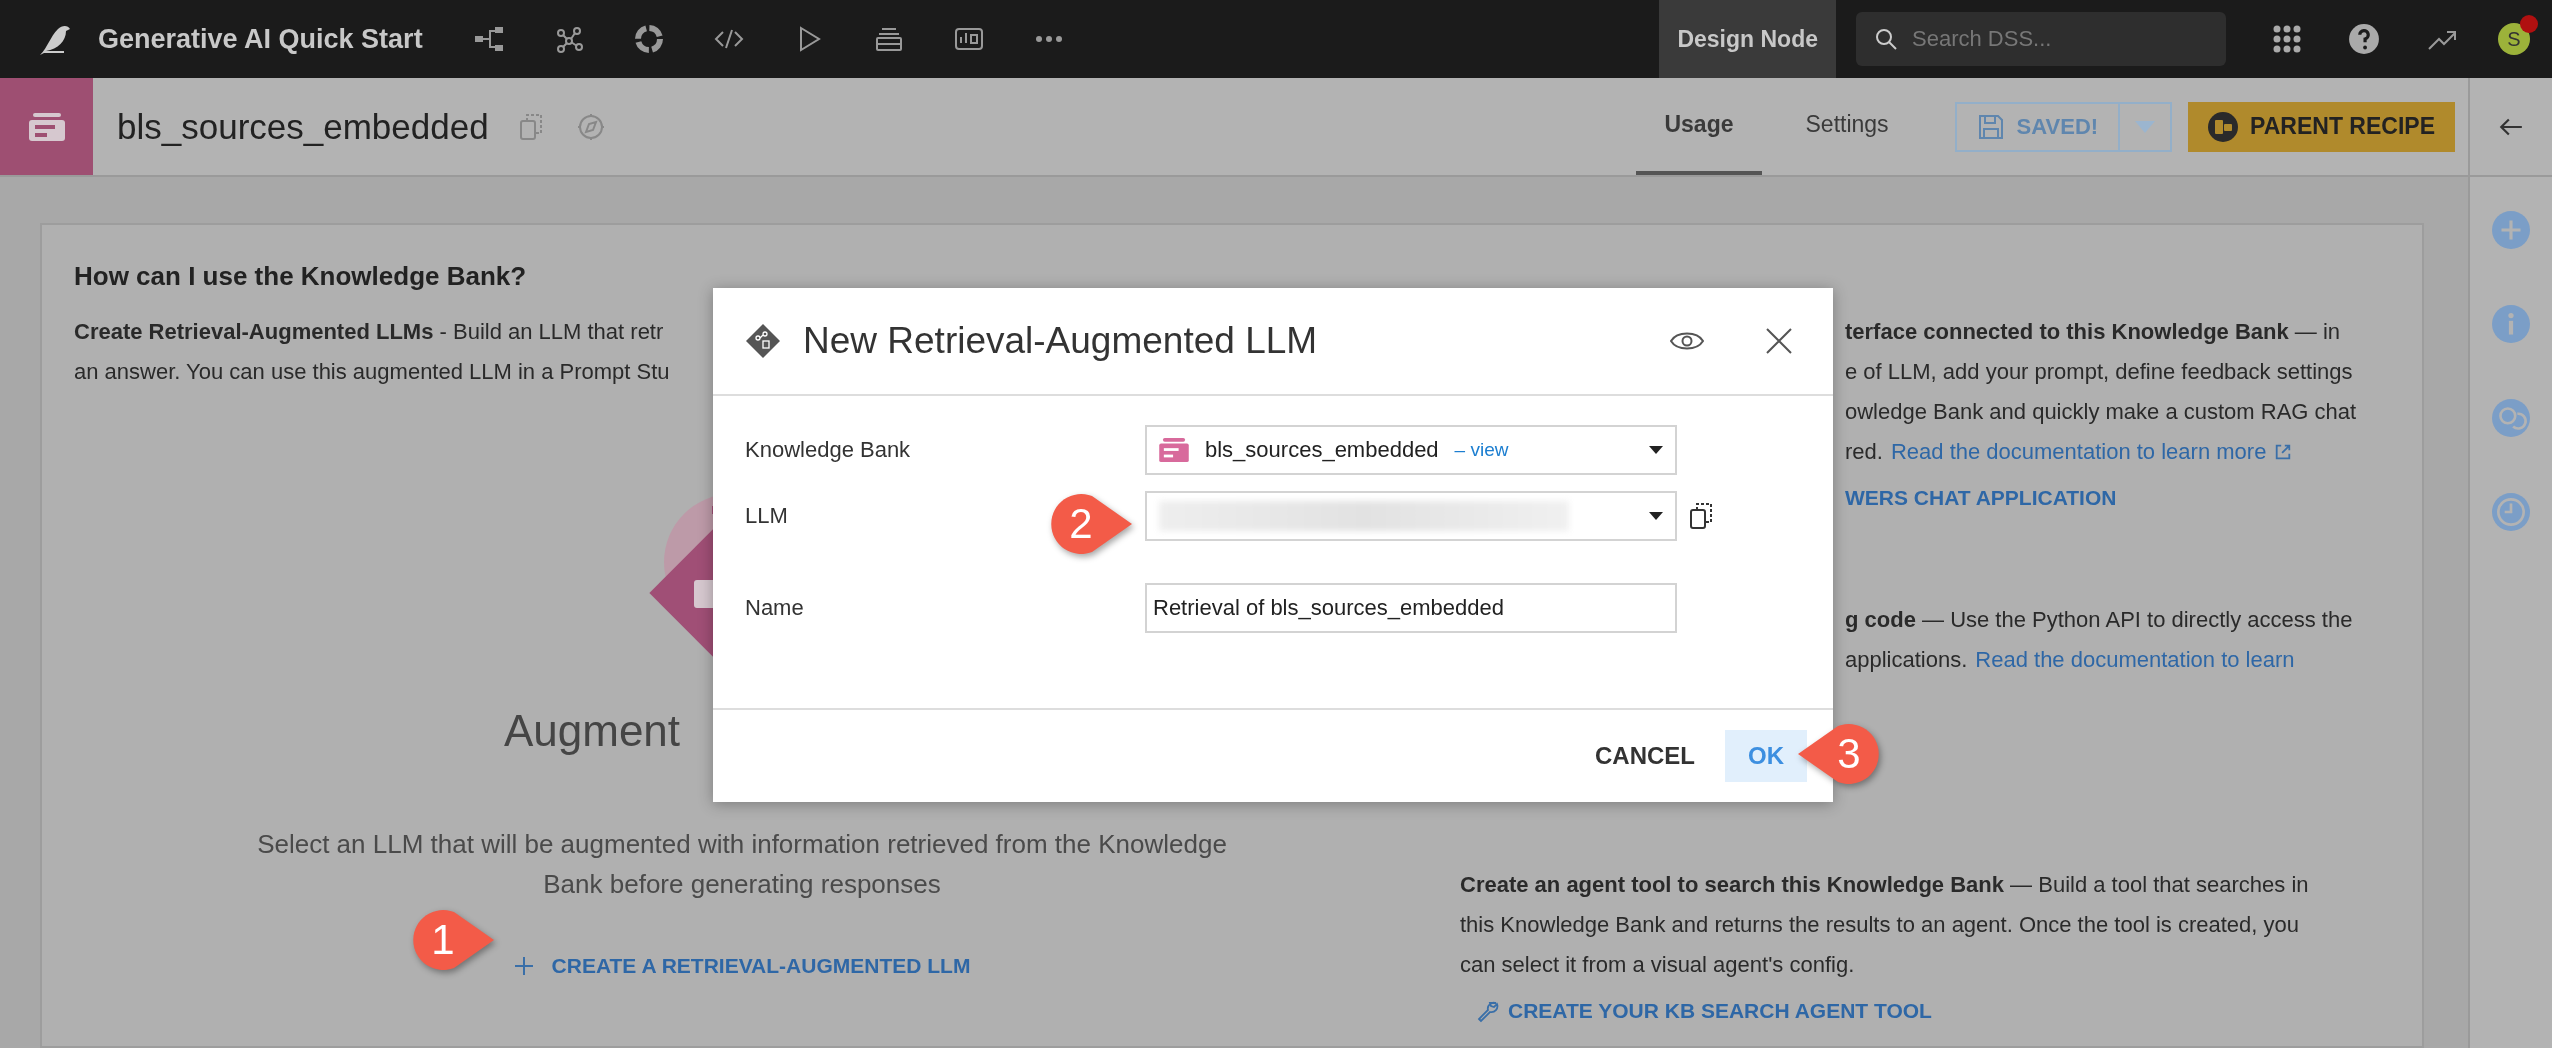 The image size is (2552, 1048). I want to click on copy-icon, so click(1701, 516).